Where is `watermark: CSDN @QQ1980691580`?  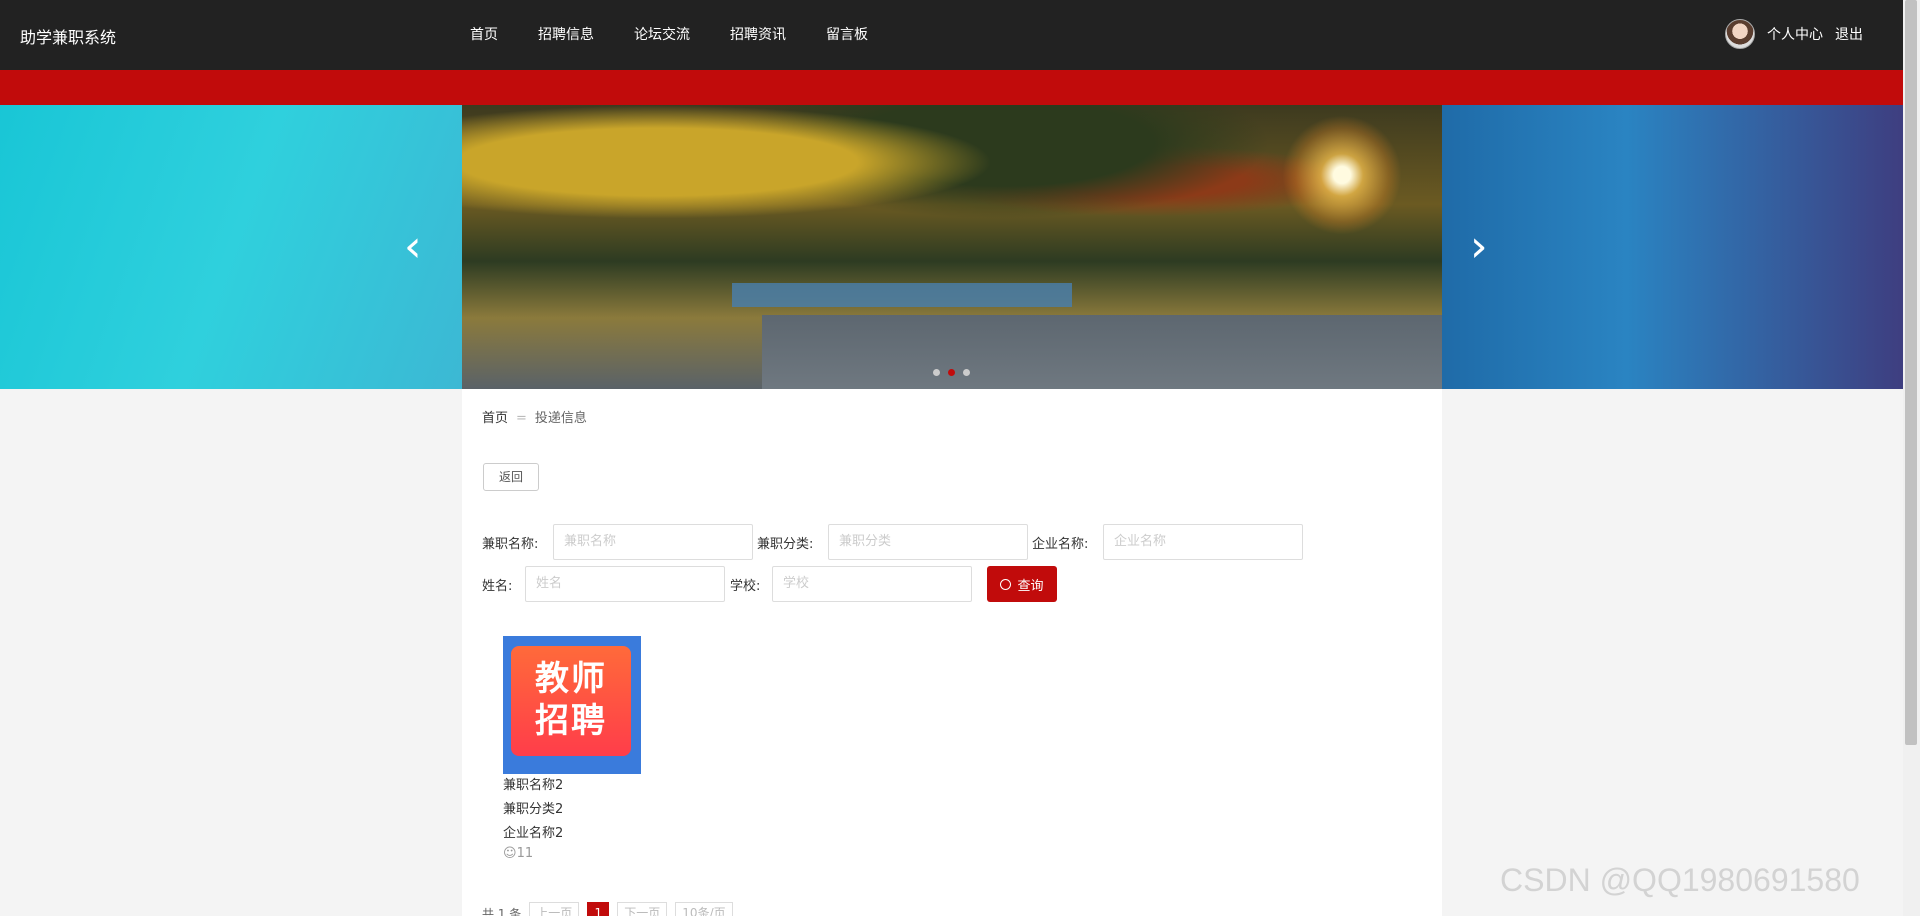 watermark: CSDN @QQ1980691580 is located at coordinates (1680, 880).